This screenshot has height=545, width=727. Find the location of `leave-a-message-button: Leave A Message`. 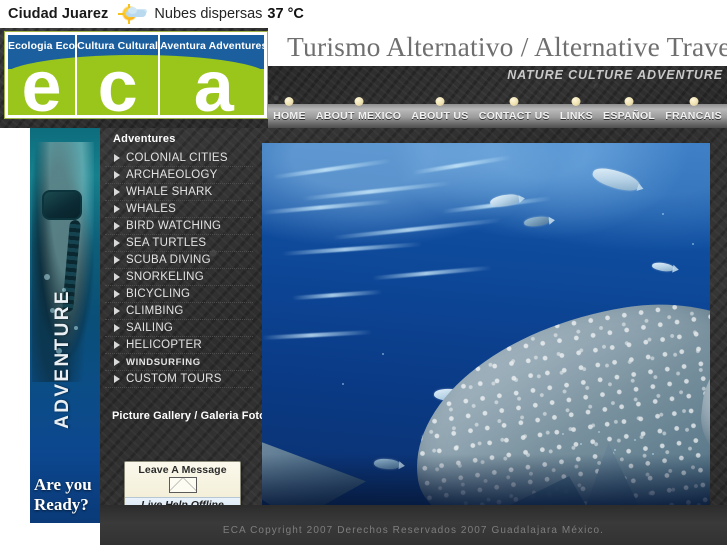

leave-a-message-button: Leave A Message is located at coordinates (182, 479).